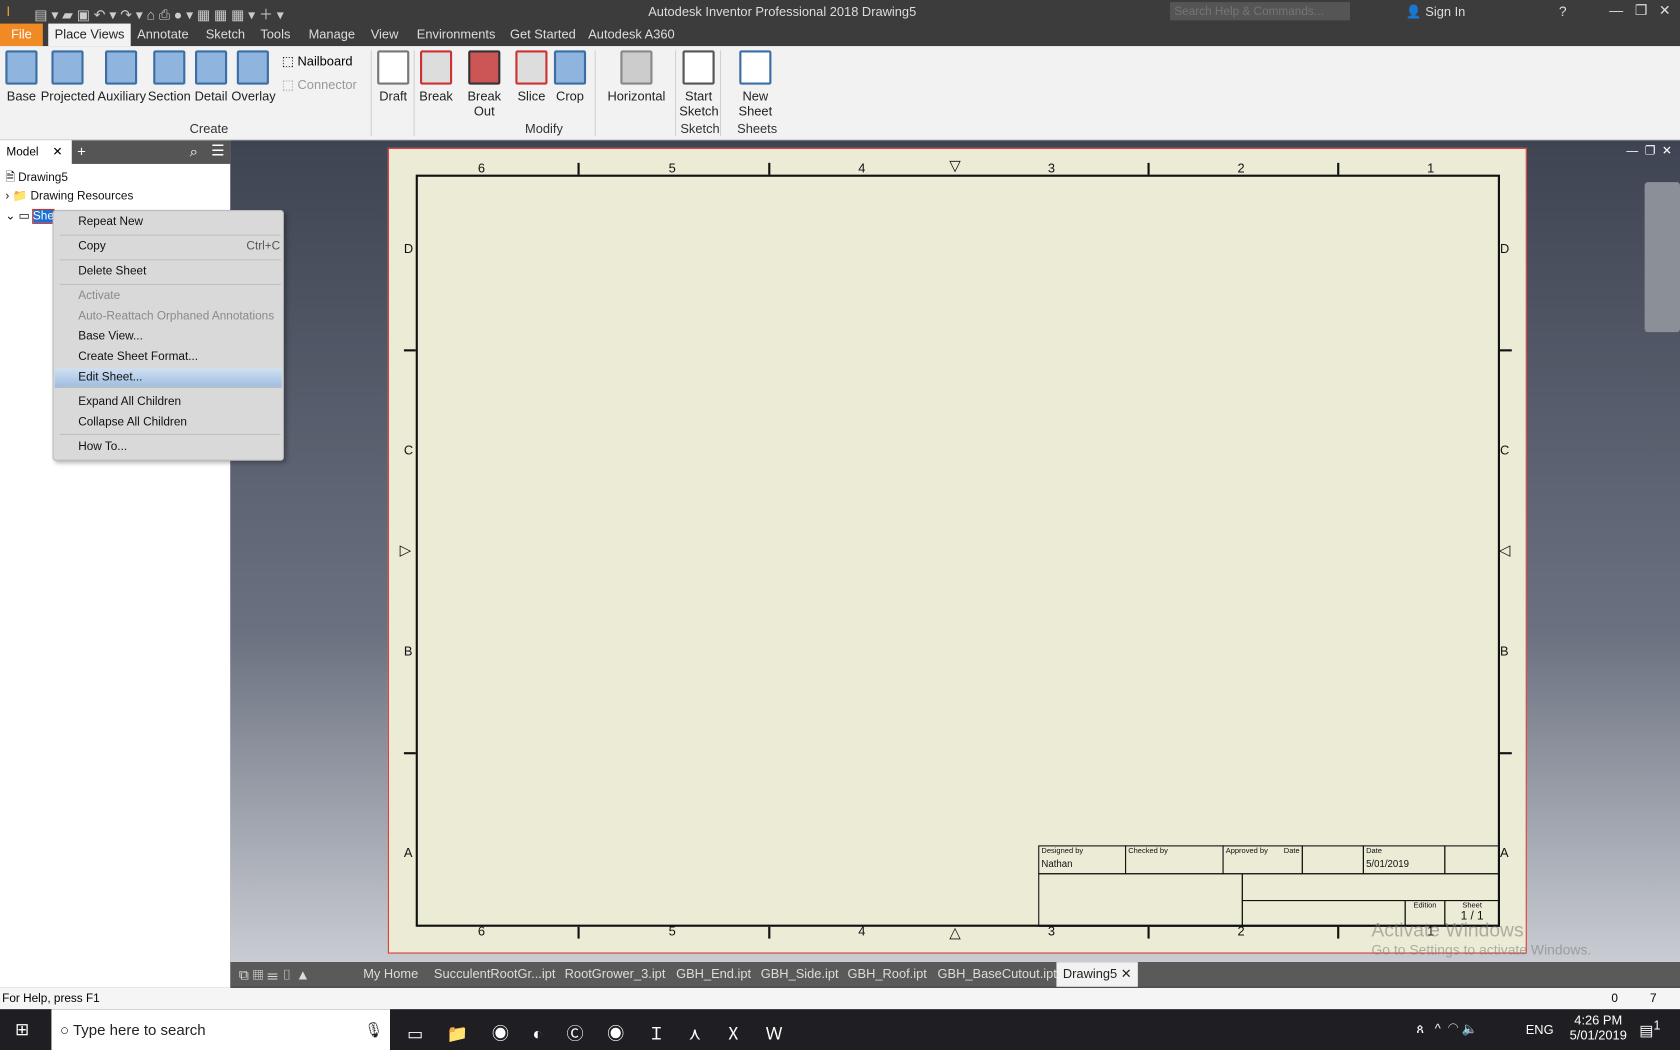  I want to click on horizontal-align-button: Horizontal, so click(636, 77).